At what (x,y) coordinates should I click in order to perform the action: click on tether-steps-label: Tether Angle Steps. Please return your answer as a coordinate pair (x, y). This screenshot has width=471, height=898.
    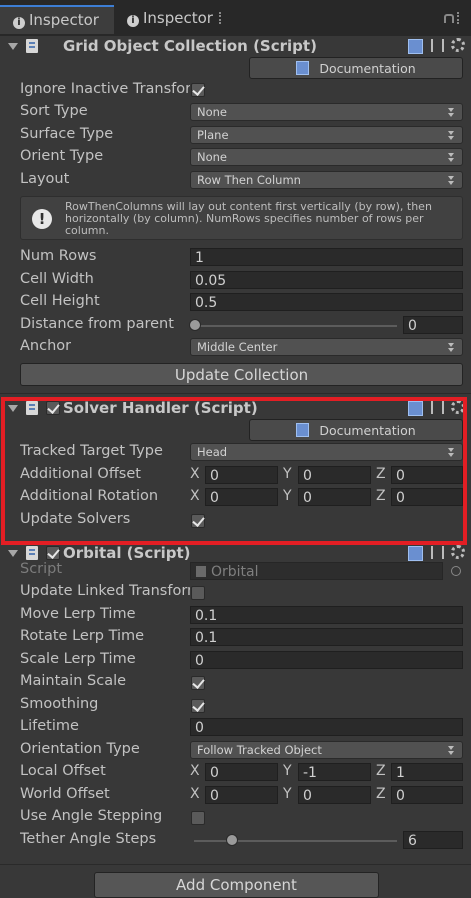
    Looking at the image, I should click on (88, 839).